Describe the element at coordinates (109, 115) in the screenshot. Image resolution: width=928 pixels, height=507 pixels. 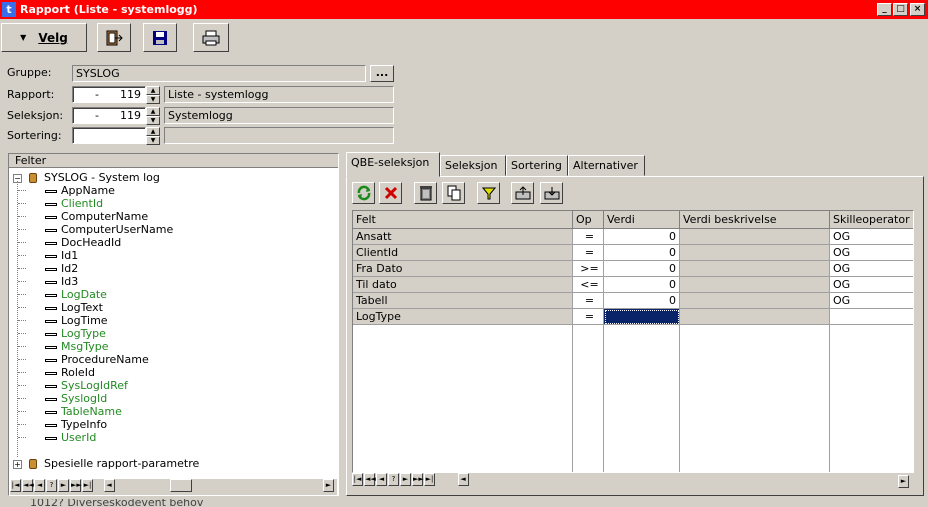
I see `seleksjon-number-field: - 119` at that location.